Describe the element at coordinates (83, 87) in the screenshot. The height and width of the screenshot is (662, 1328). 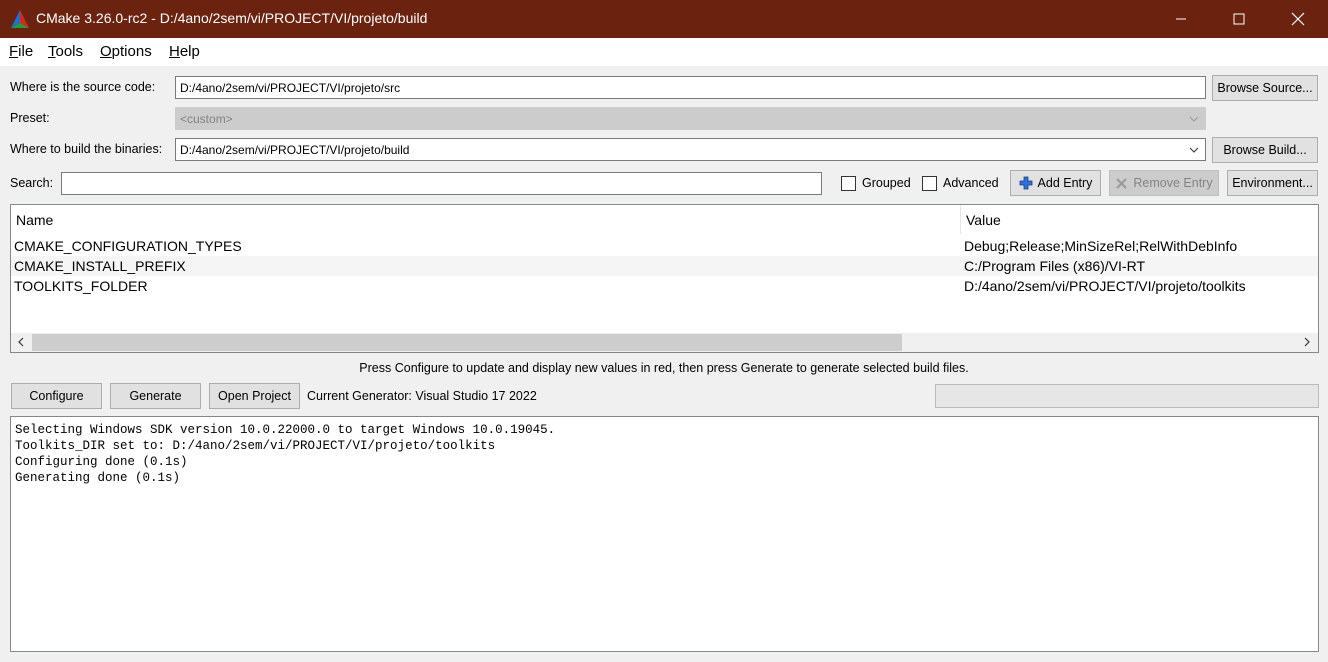
I see `source-label: Where is the source code:` at that location.